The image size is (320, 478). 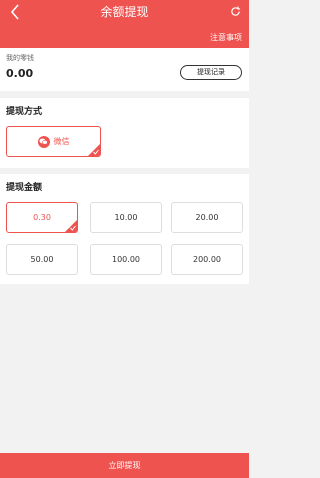 I want to click on withdraw-record-button: 提现记录, so click(x=211, y=72).